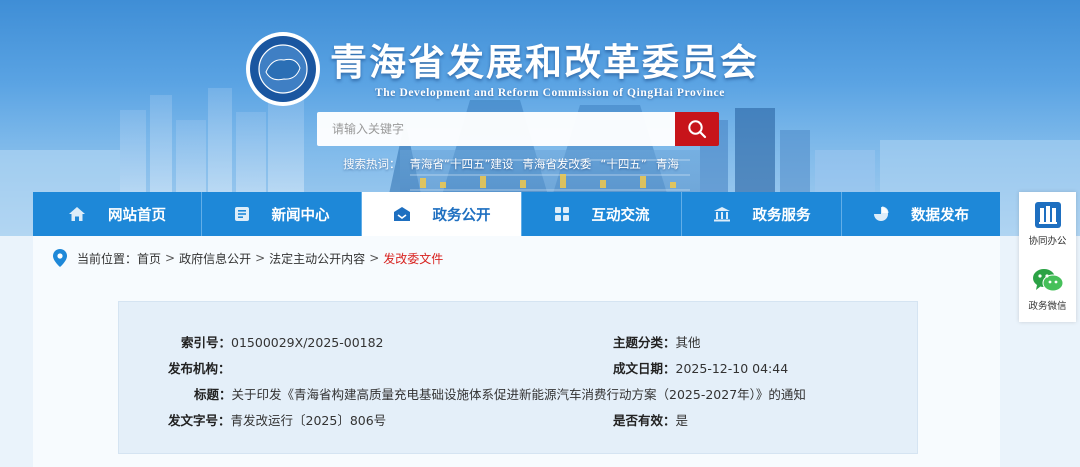 The height and width of the screenshot is (467, 1080). I want to click on validity-label: 是否有效：, so click(644, 420).